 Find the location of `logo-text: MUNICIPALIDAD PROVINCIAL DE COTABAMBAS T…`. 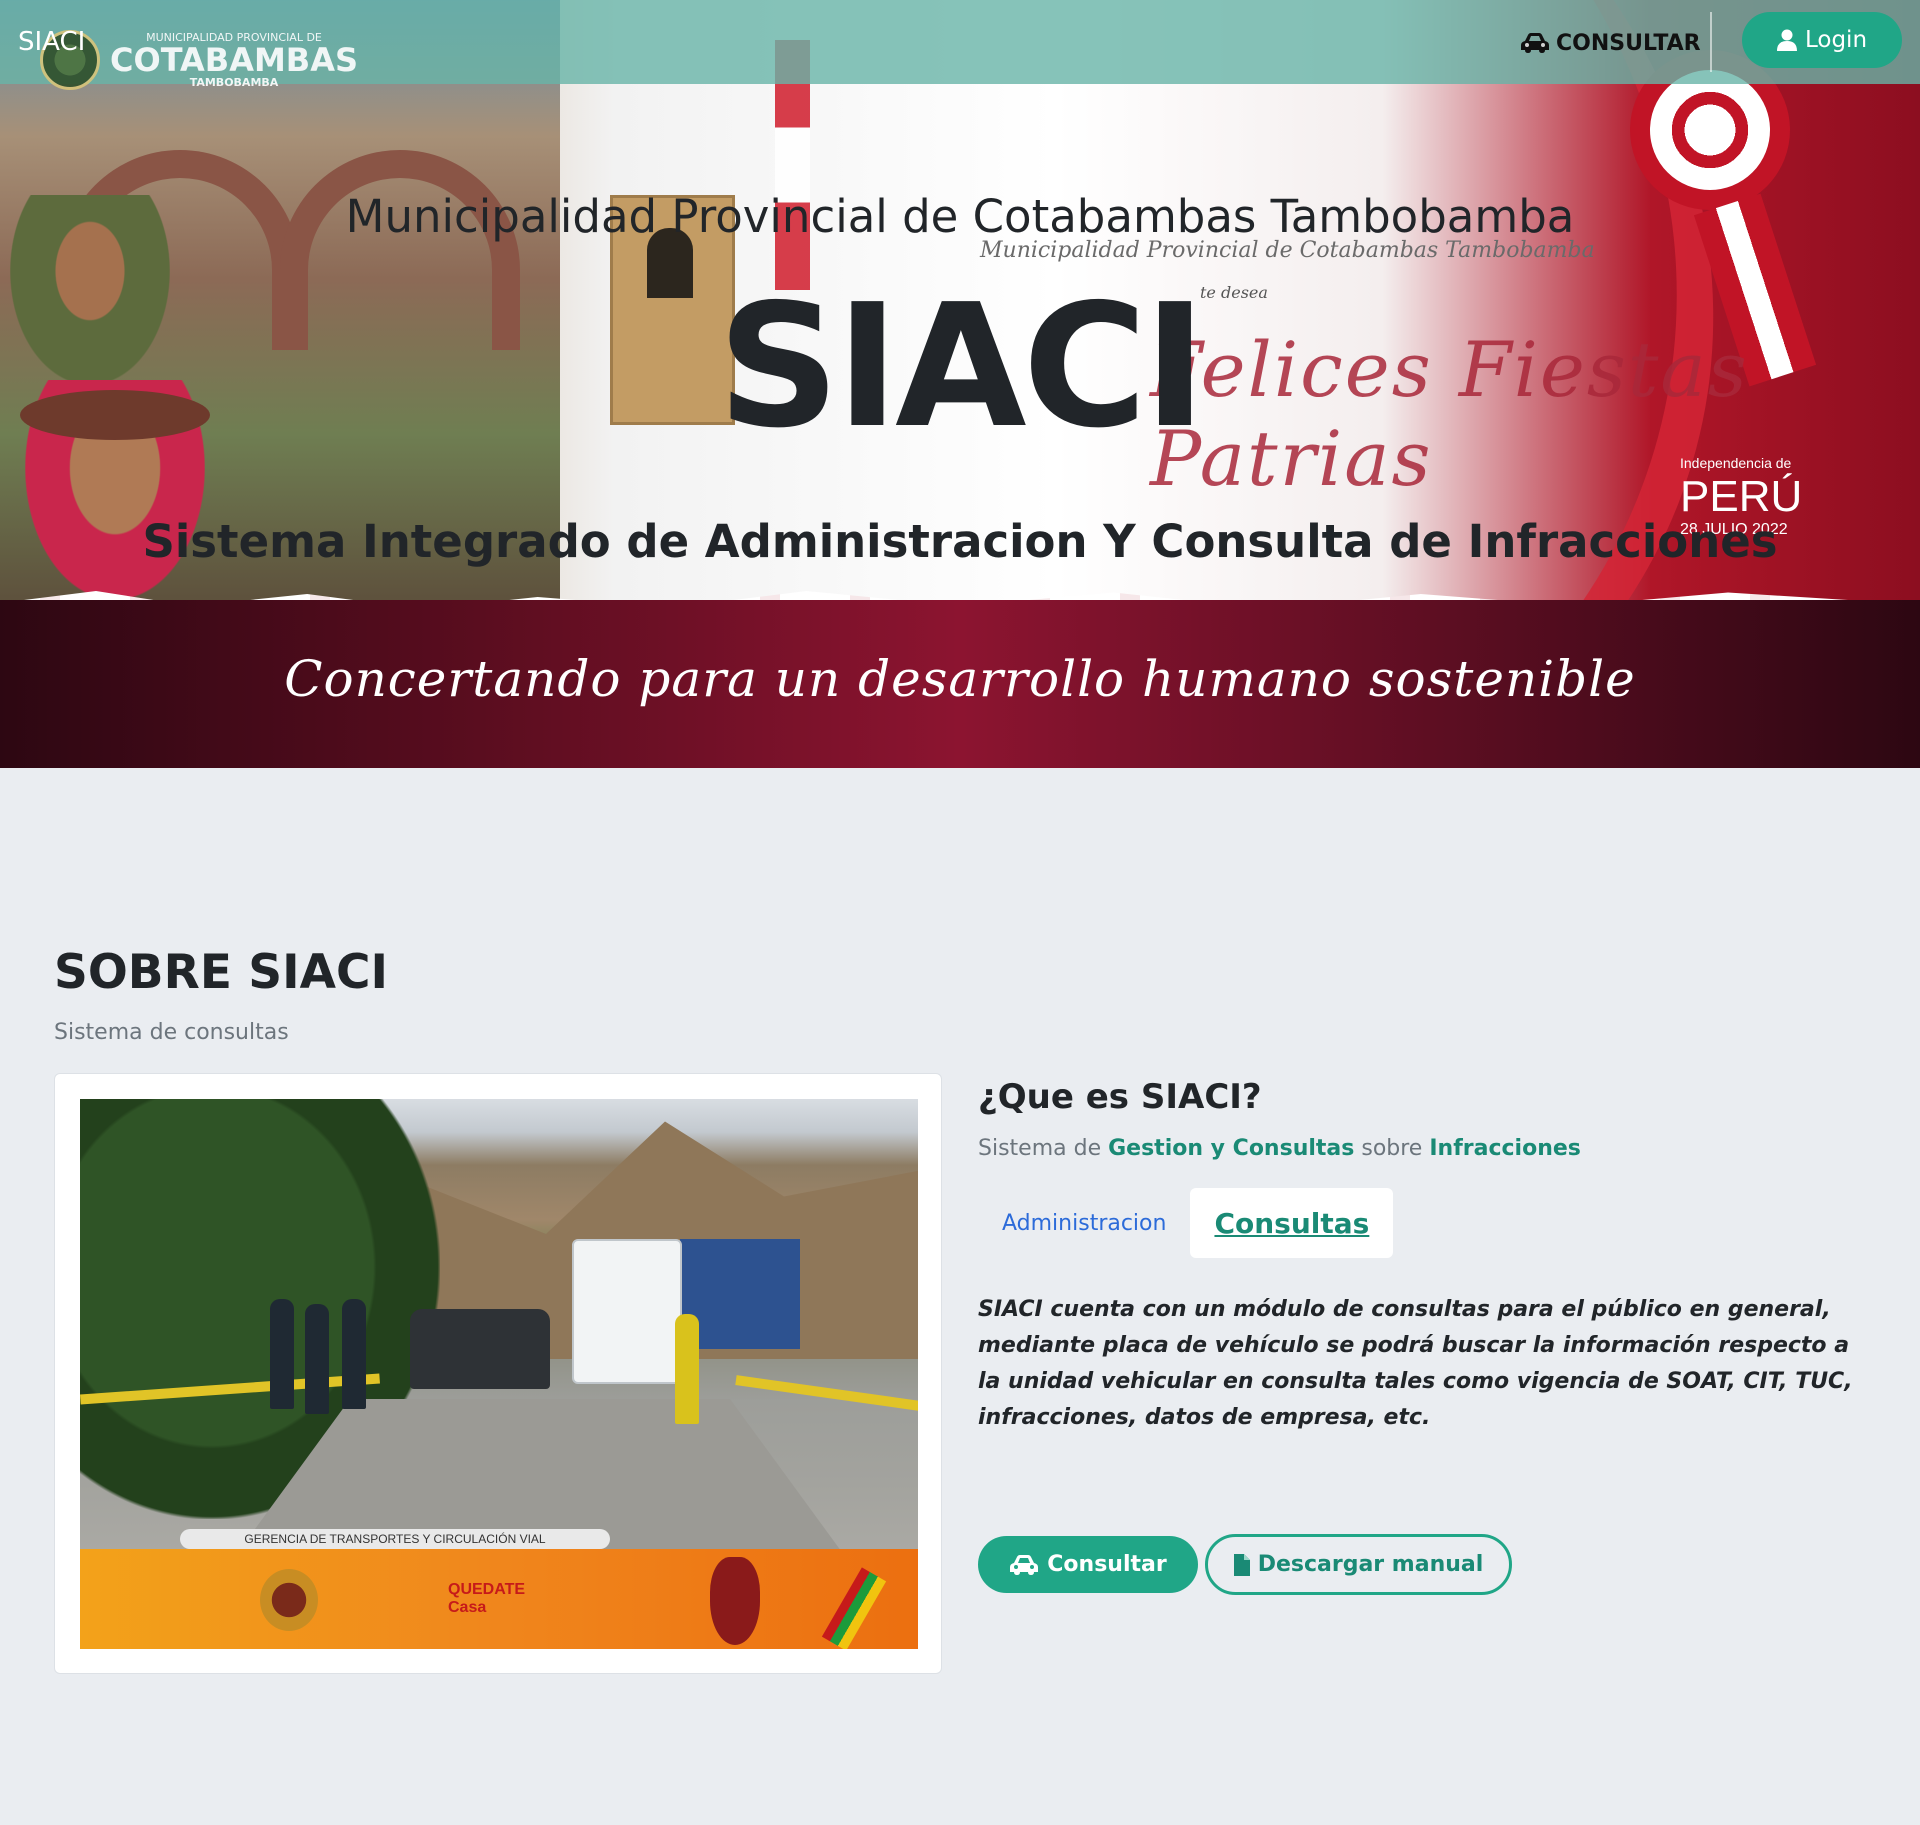

logo-text: MUNICIPALIDAD PROVINCIAL DE COTABAMBAS T… is located at coordinates (234, 60).